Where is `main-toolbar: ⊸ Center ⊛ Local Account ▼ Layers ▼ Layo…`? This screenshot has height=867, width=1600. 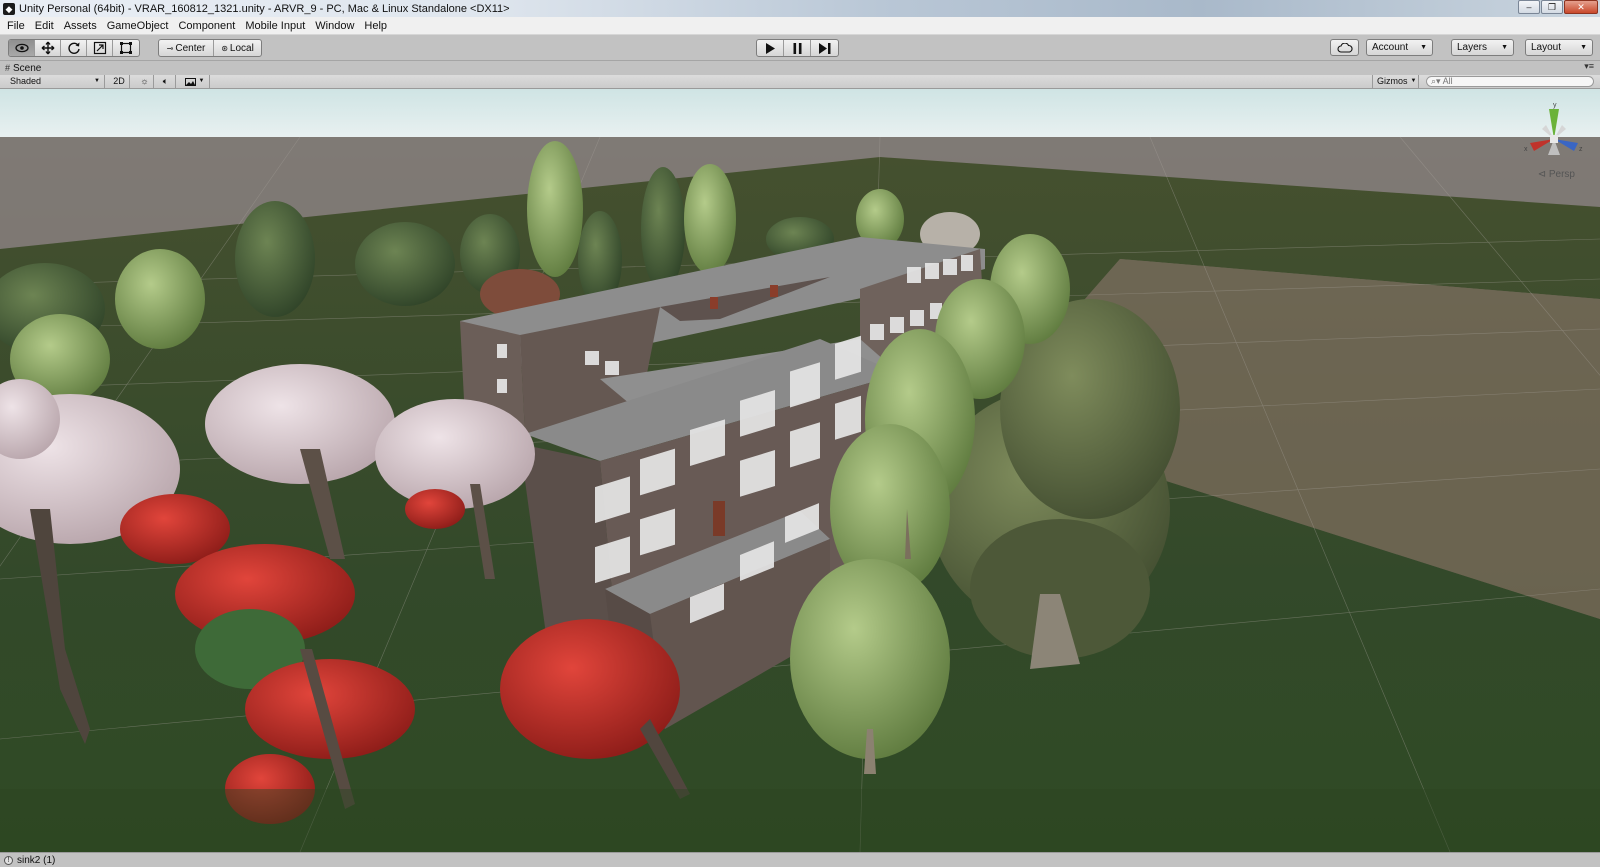
main-toolbar: ⊸ Center ⊛ Local Account ▼ Layers ▼ Layo… is located at coordinates (800, 48).